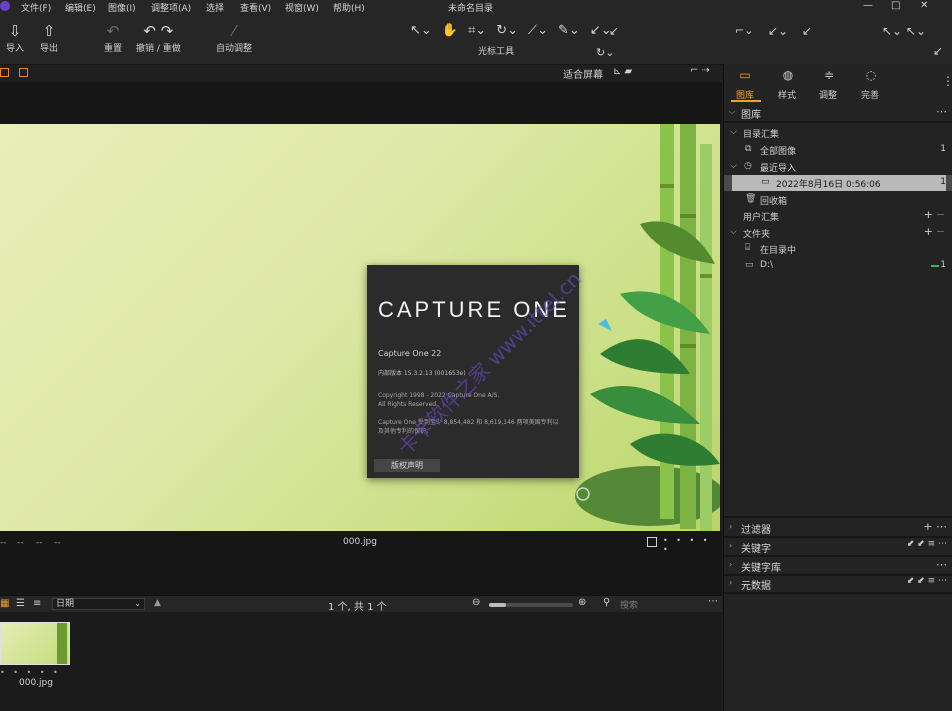 The width and height of the screenshot is (952, 711). I want to click on zoom-in-icon: ⊕, so click(582, 602).